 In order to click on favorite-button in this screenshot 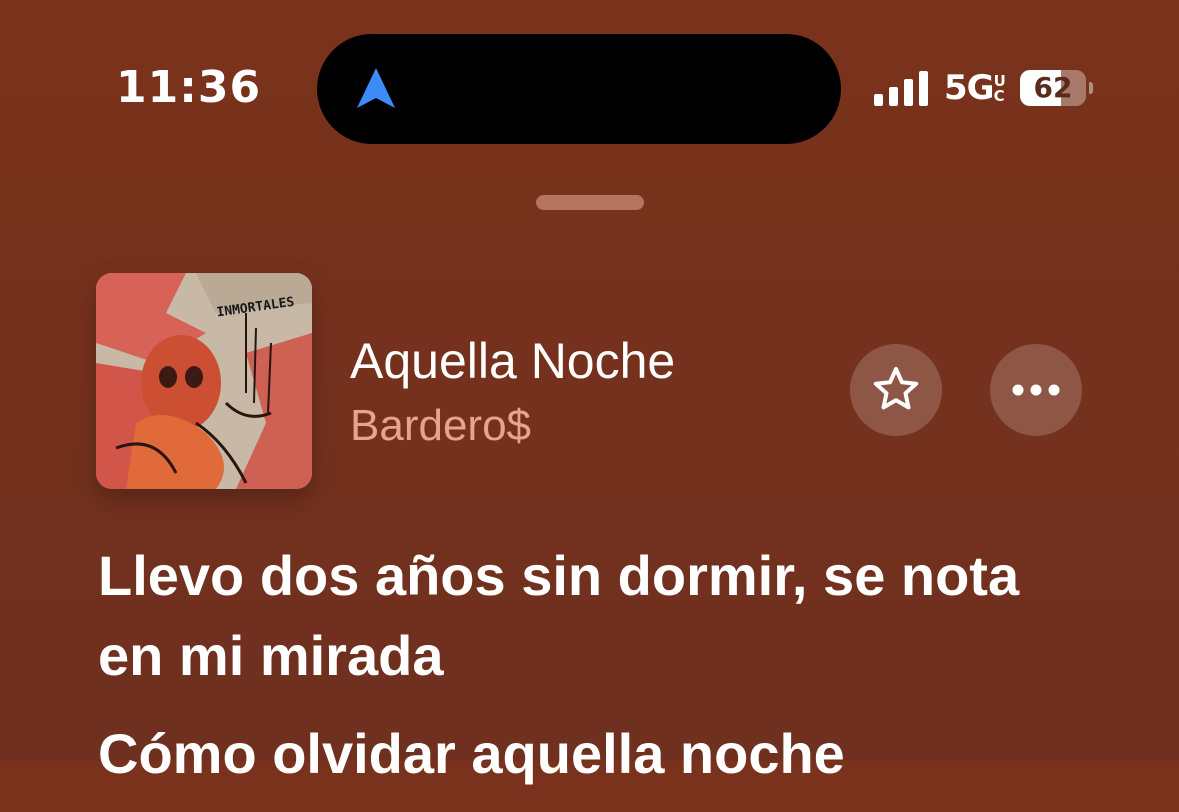, I will do `click(896, 390)`.